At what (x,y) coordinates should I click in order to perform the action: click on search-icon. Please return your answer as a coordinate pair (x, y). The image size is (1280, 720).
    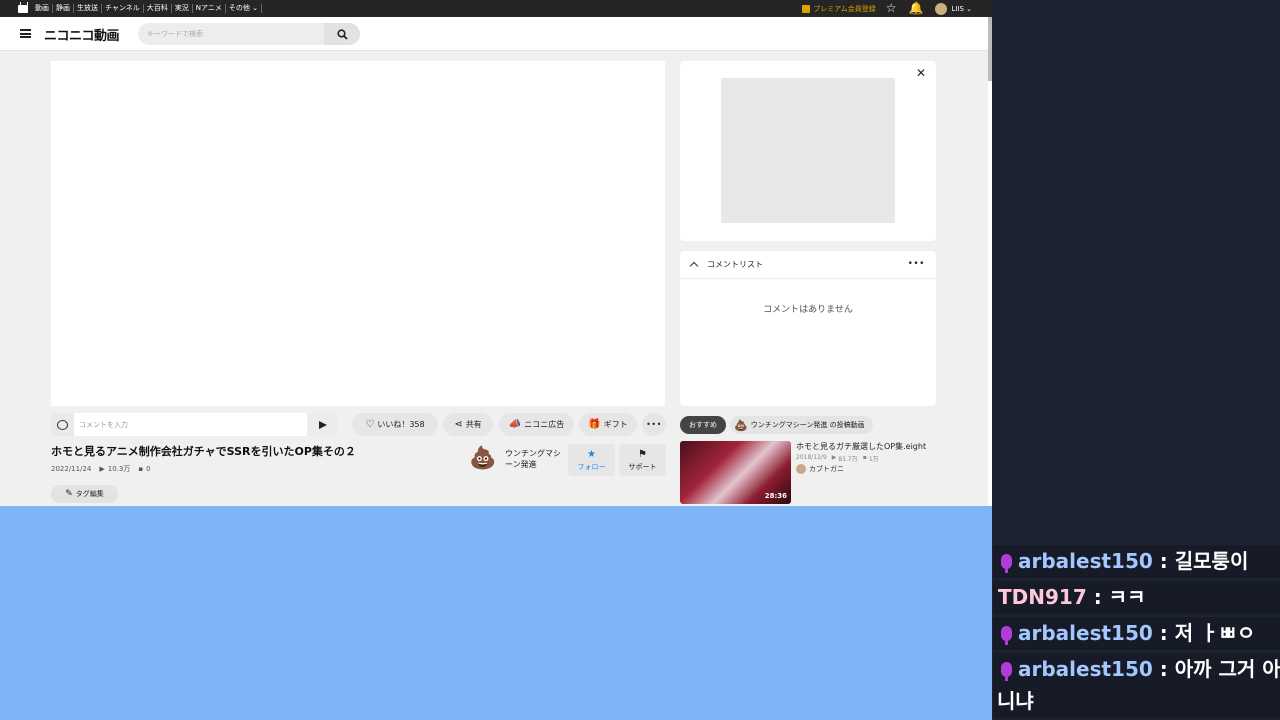
    Looking at the image, I should click on (342, 34).